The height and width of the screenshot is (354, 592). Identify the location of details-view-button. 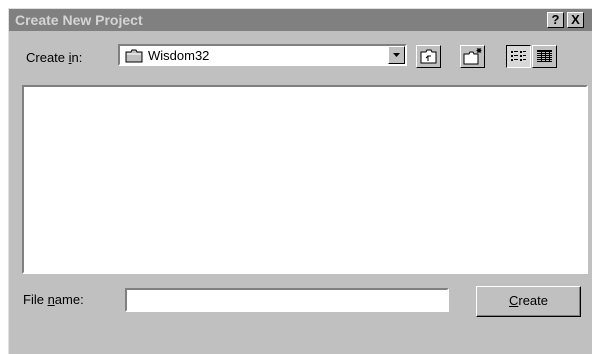
(544, 56).